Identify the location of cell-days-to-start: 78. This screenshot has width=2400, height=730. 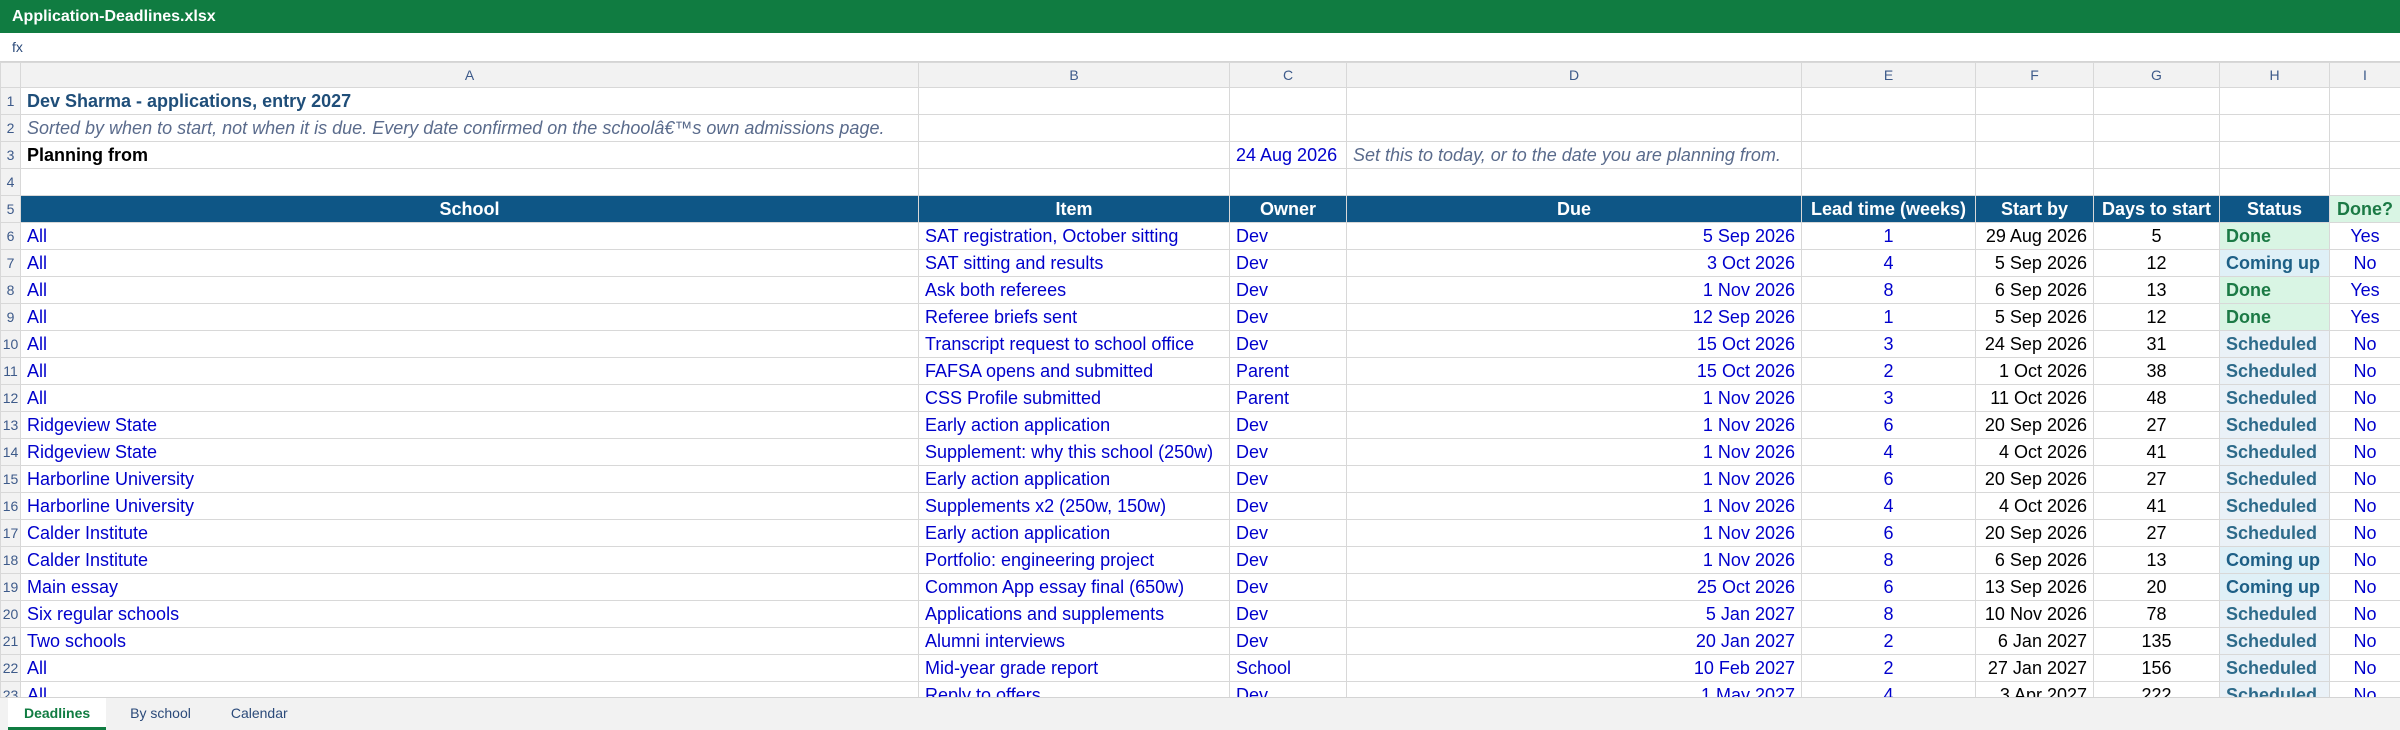
(2156, 614).